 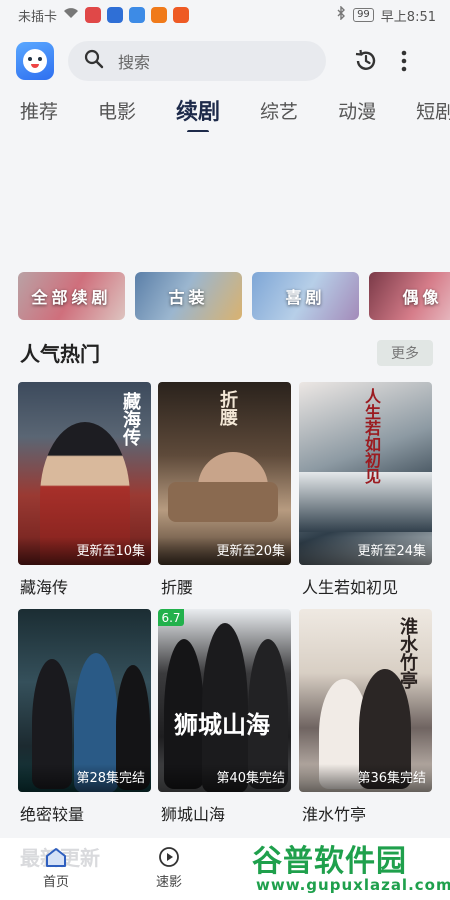 What do you see at coordinates (222, 724) in the screenshot?
I see `poster-title-art: 狮城山海` at bounding box center [222, 724].